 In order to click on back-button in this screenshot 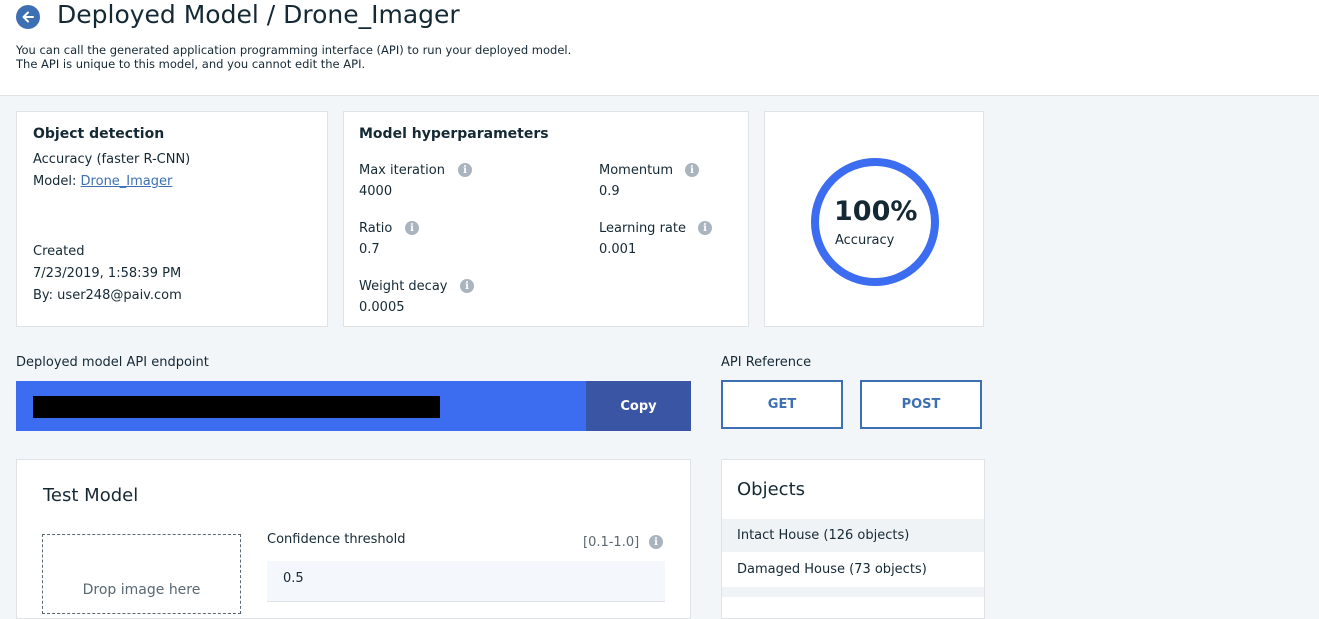, I will do `click(28, 17)`.